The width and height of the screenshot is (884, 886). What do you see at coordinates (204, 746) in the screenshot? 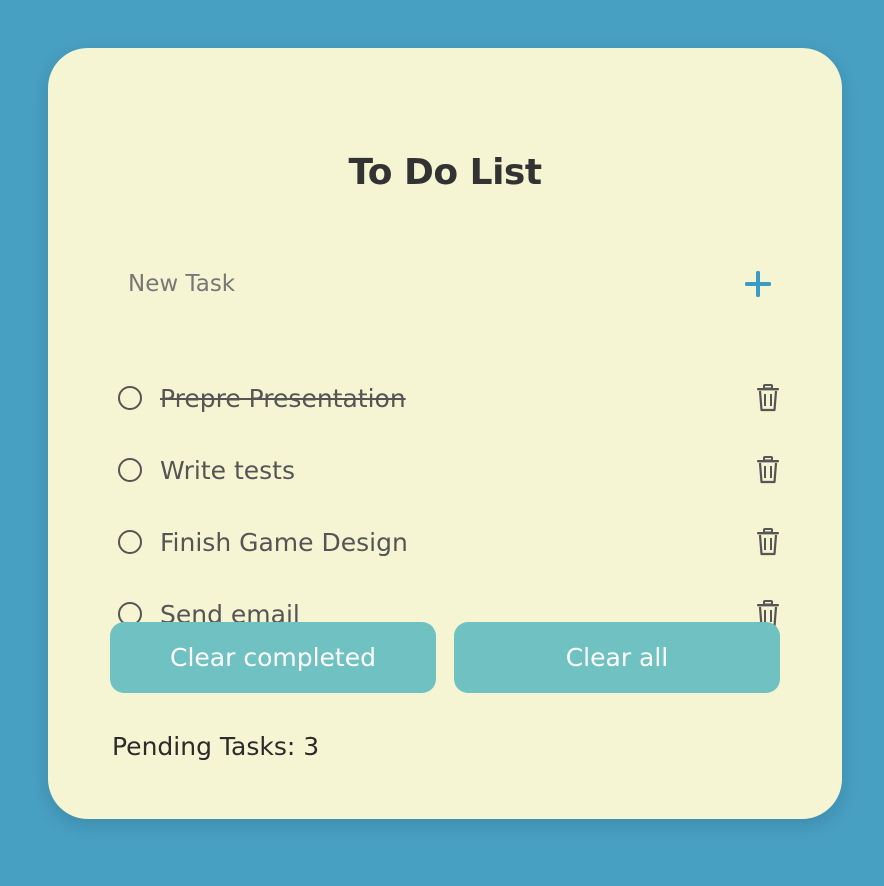
I see `pending-label: Pending Tasks:` at bounding box center [204, 746].